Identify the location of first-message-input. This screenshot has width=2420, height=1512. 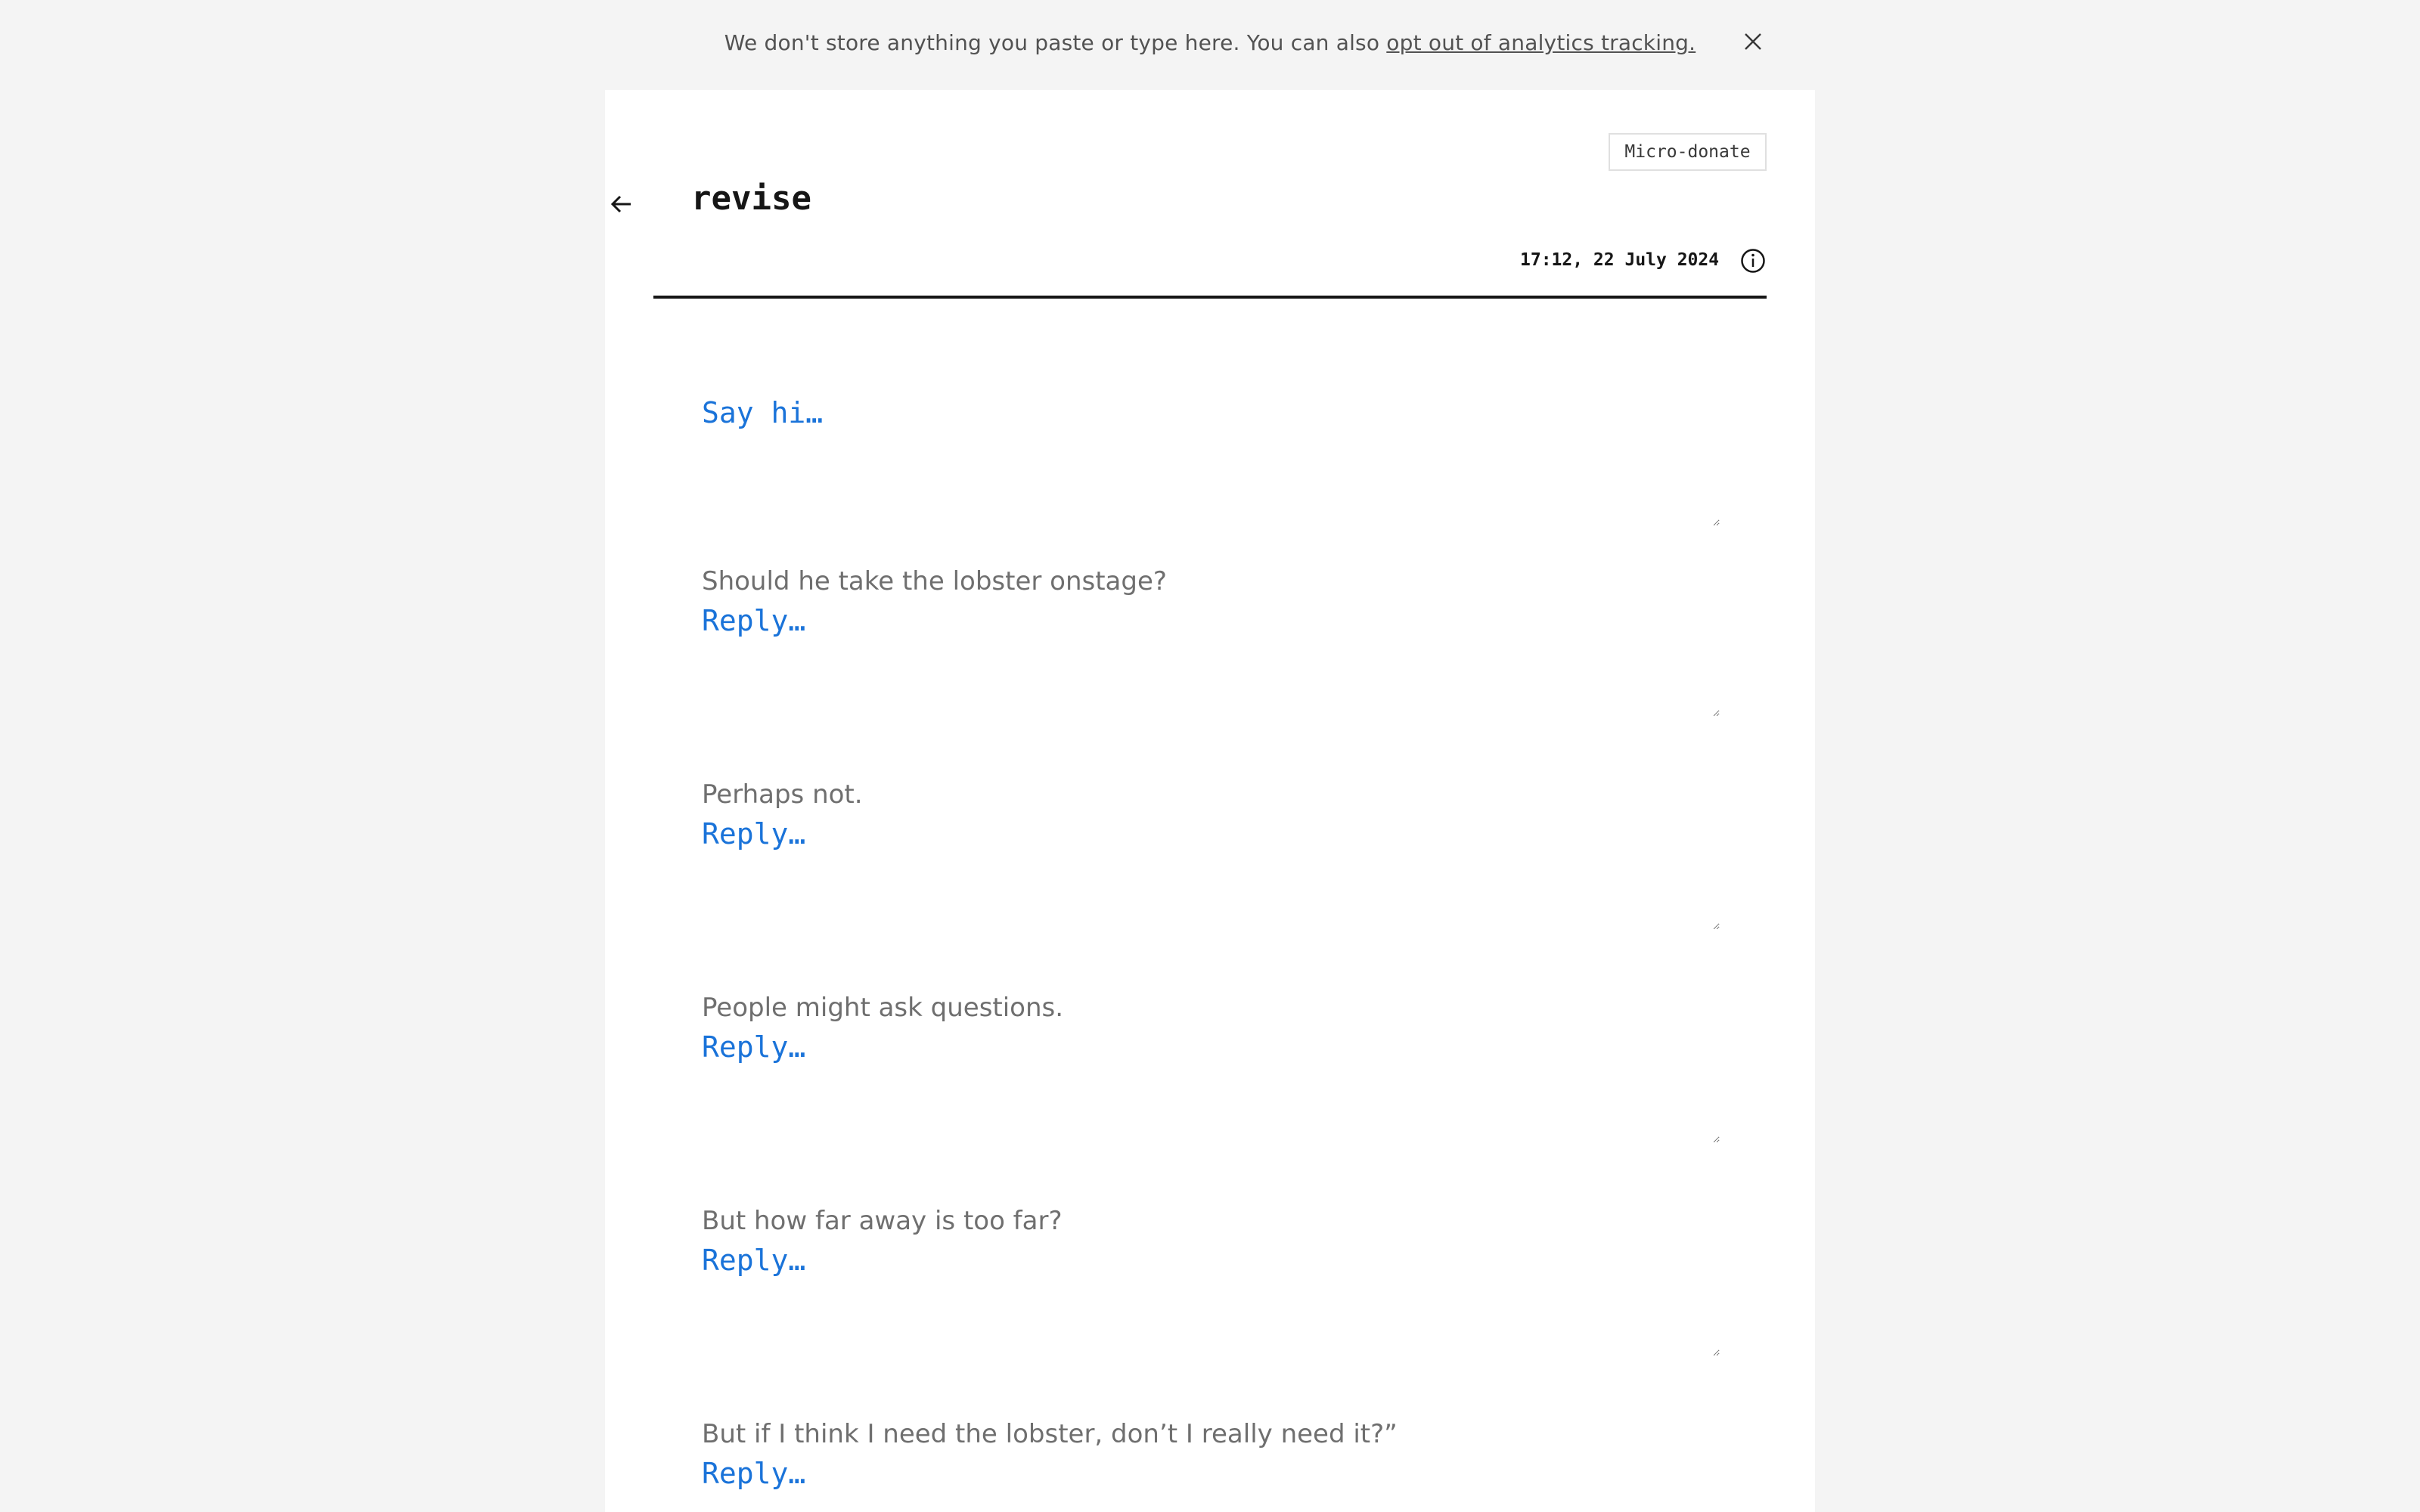
(1211, 459).